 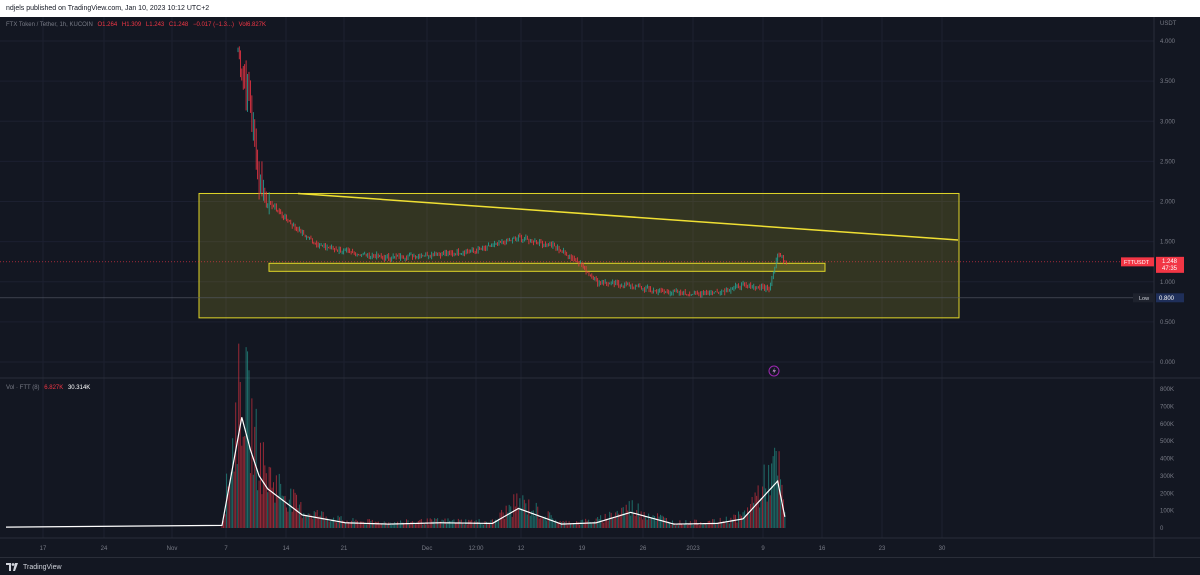 I want to click on range-rectangle, so click(x=579, y=255).